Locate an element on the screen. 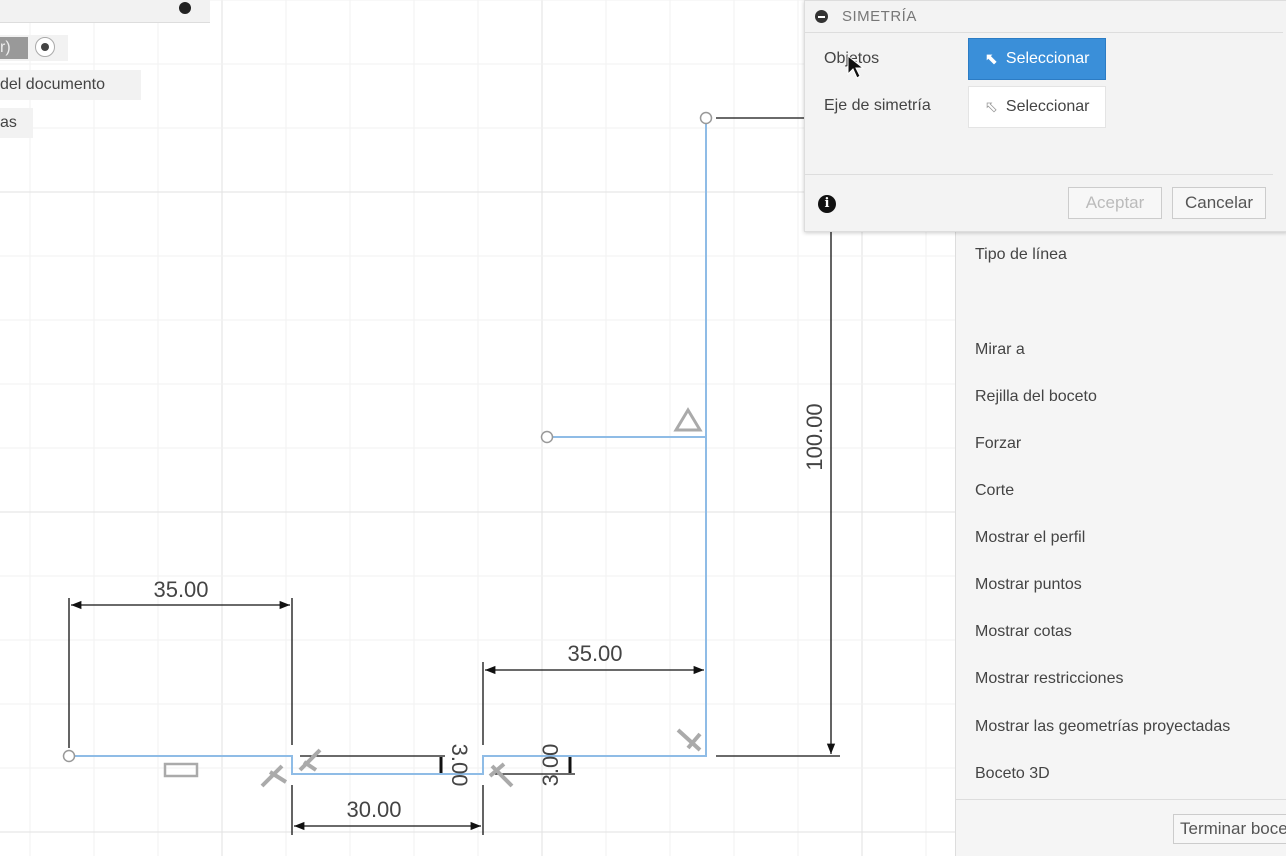  palette-item-show-projected: Mostrar las geometrías proyectadas is located at coordinates (1102, 727).